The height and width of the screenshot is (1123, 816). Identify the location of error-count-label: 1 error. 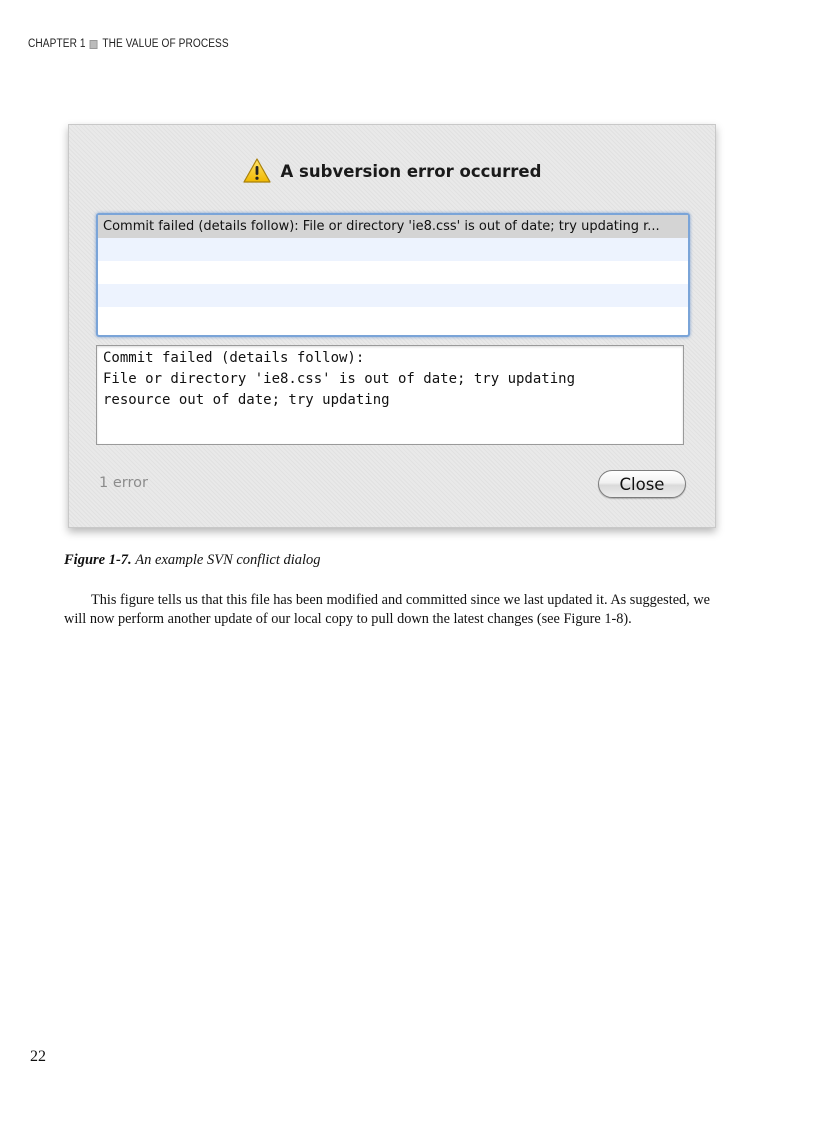
(123, 483).